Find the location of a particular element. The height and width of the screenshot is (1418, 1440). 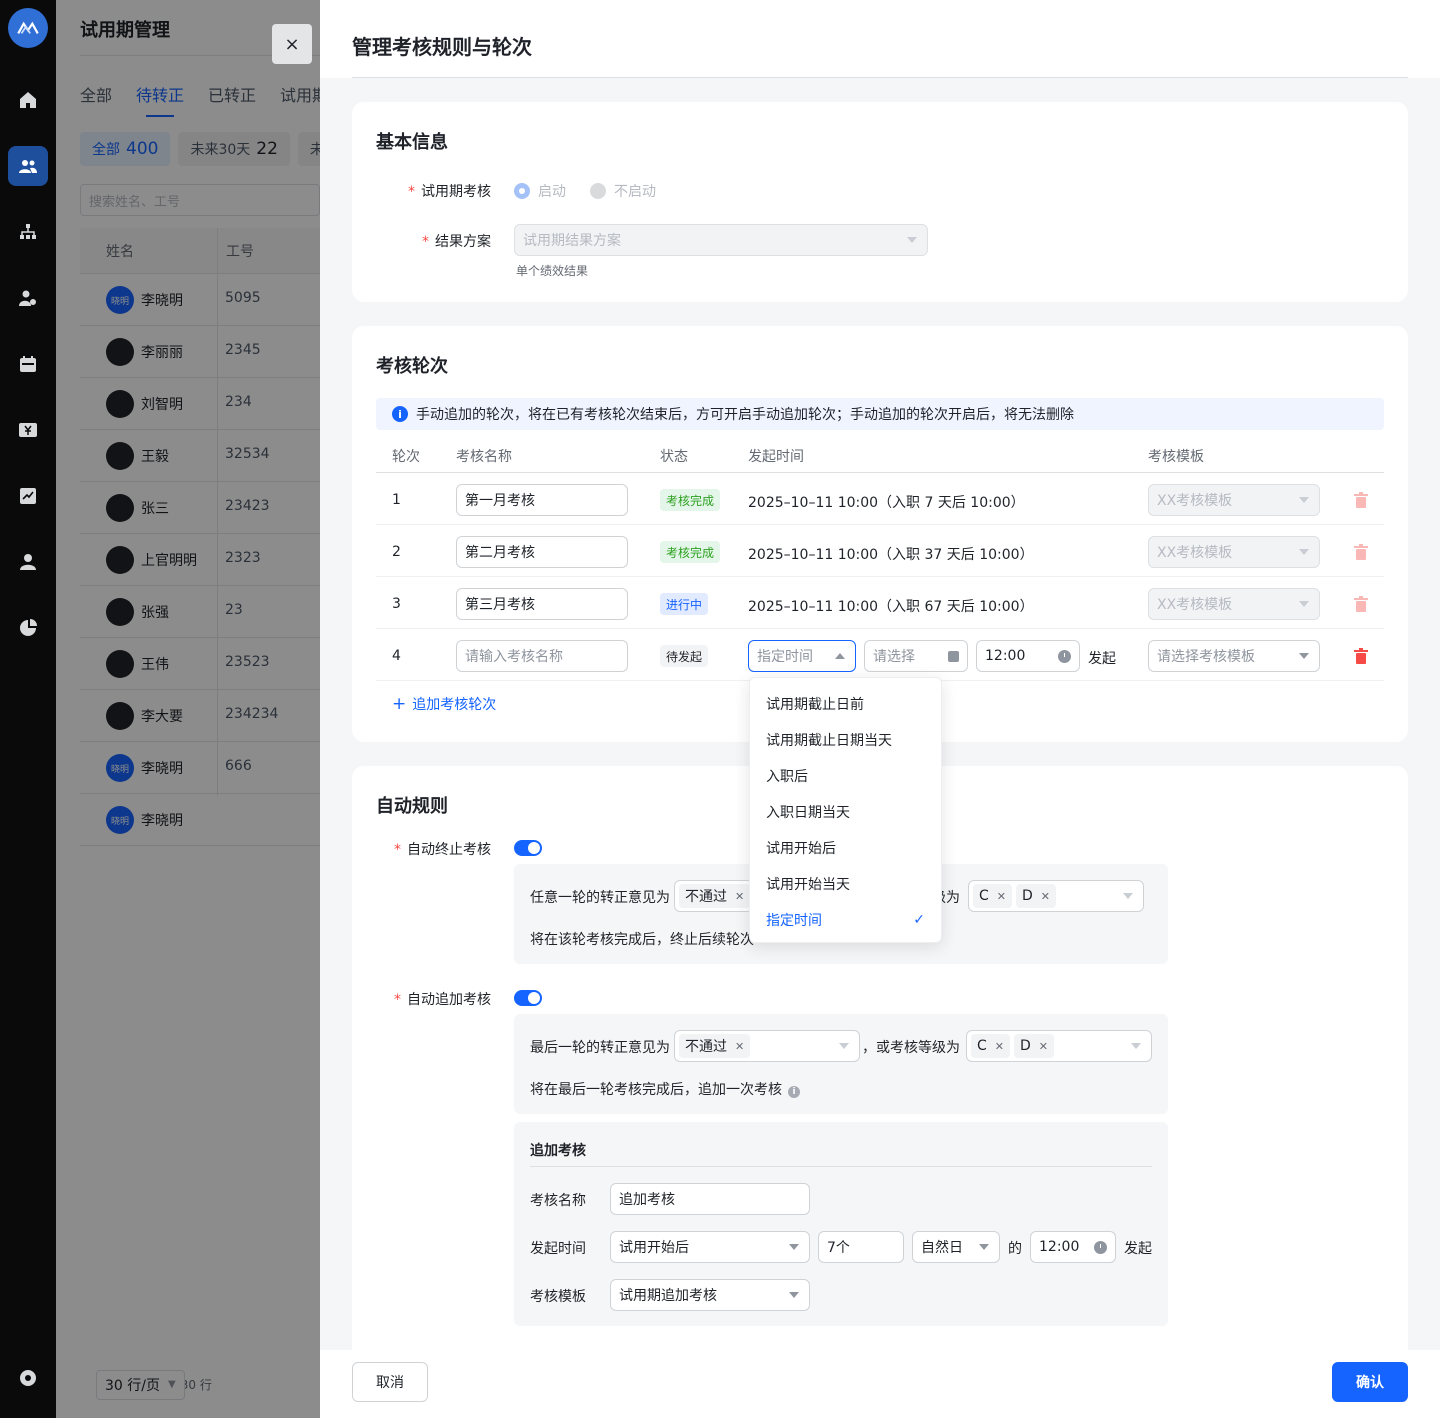

report-icon is located at coordinates (28, 496).